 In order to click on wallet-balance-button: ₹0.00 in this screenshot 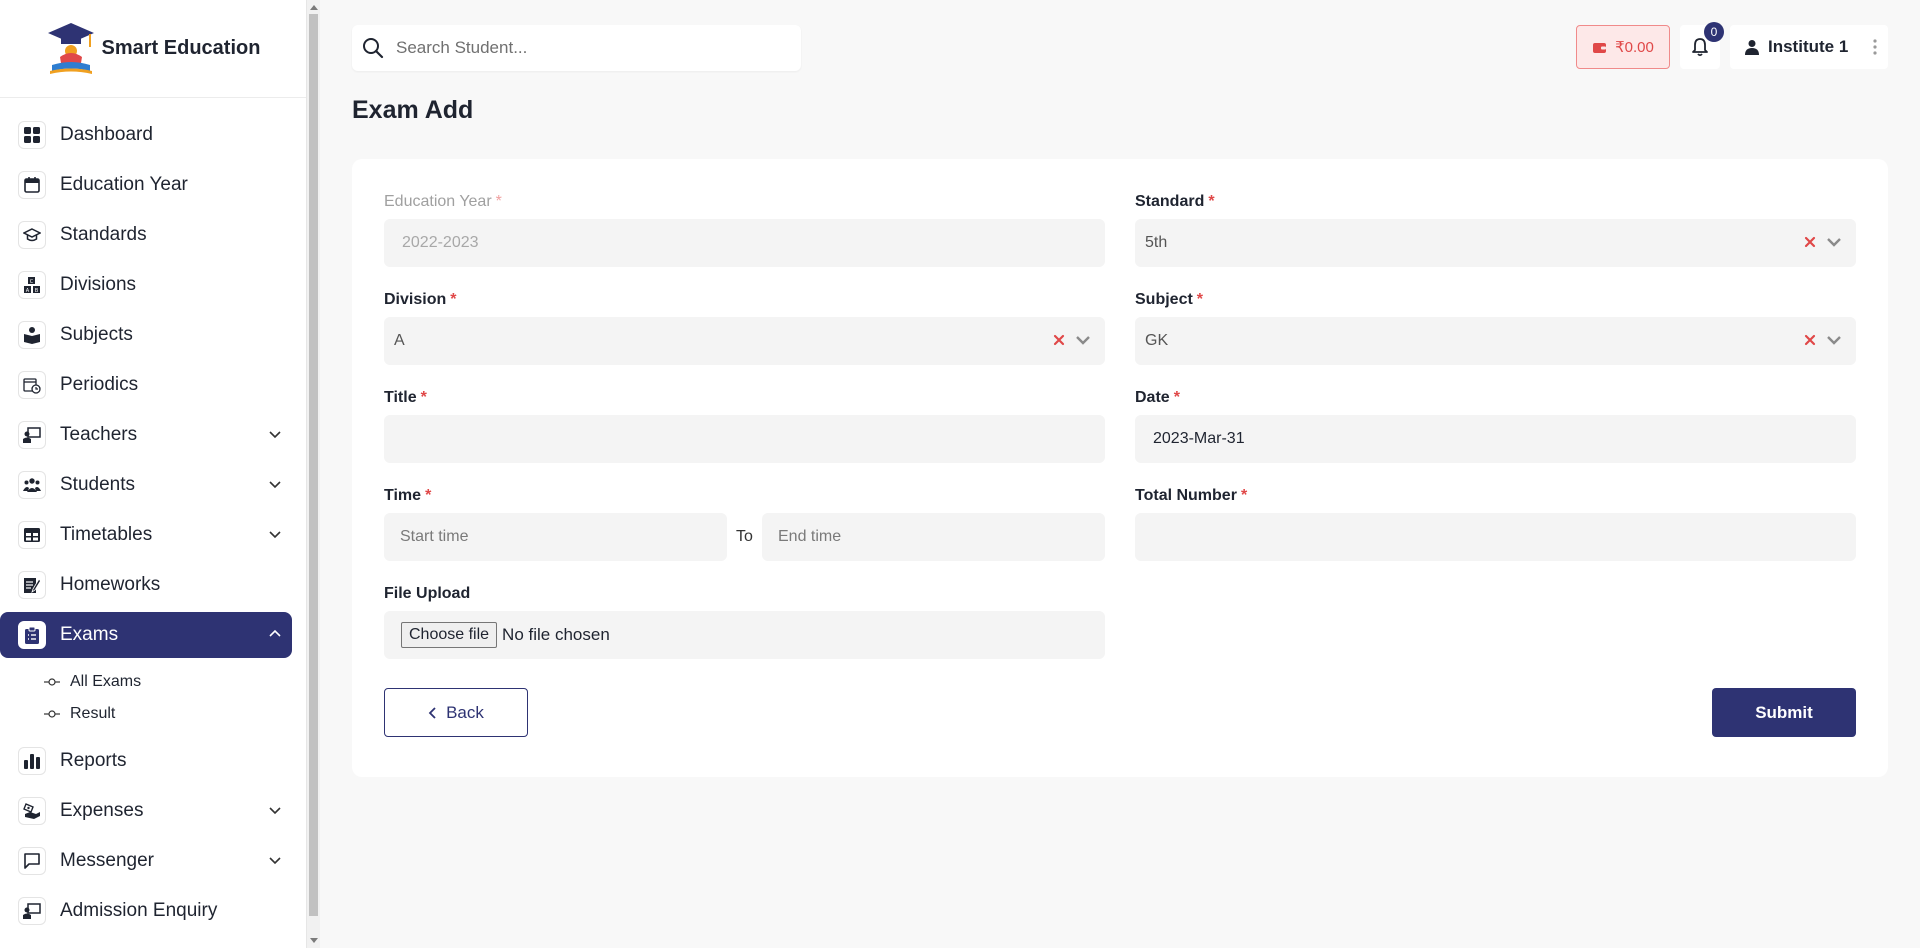, I will do `click(1623, 47)`.